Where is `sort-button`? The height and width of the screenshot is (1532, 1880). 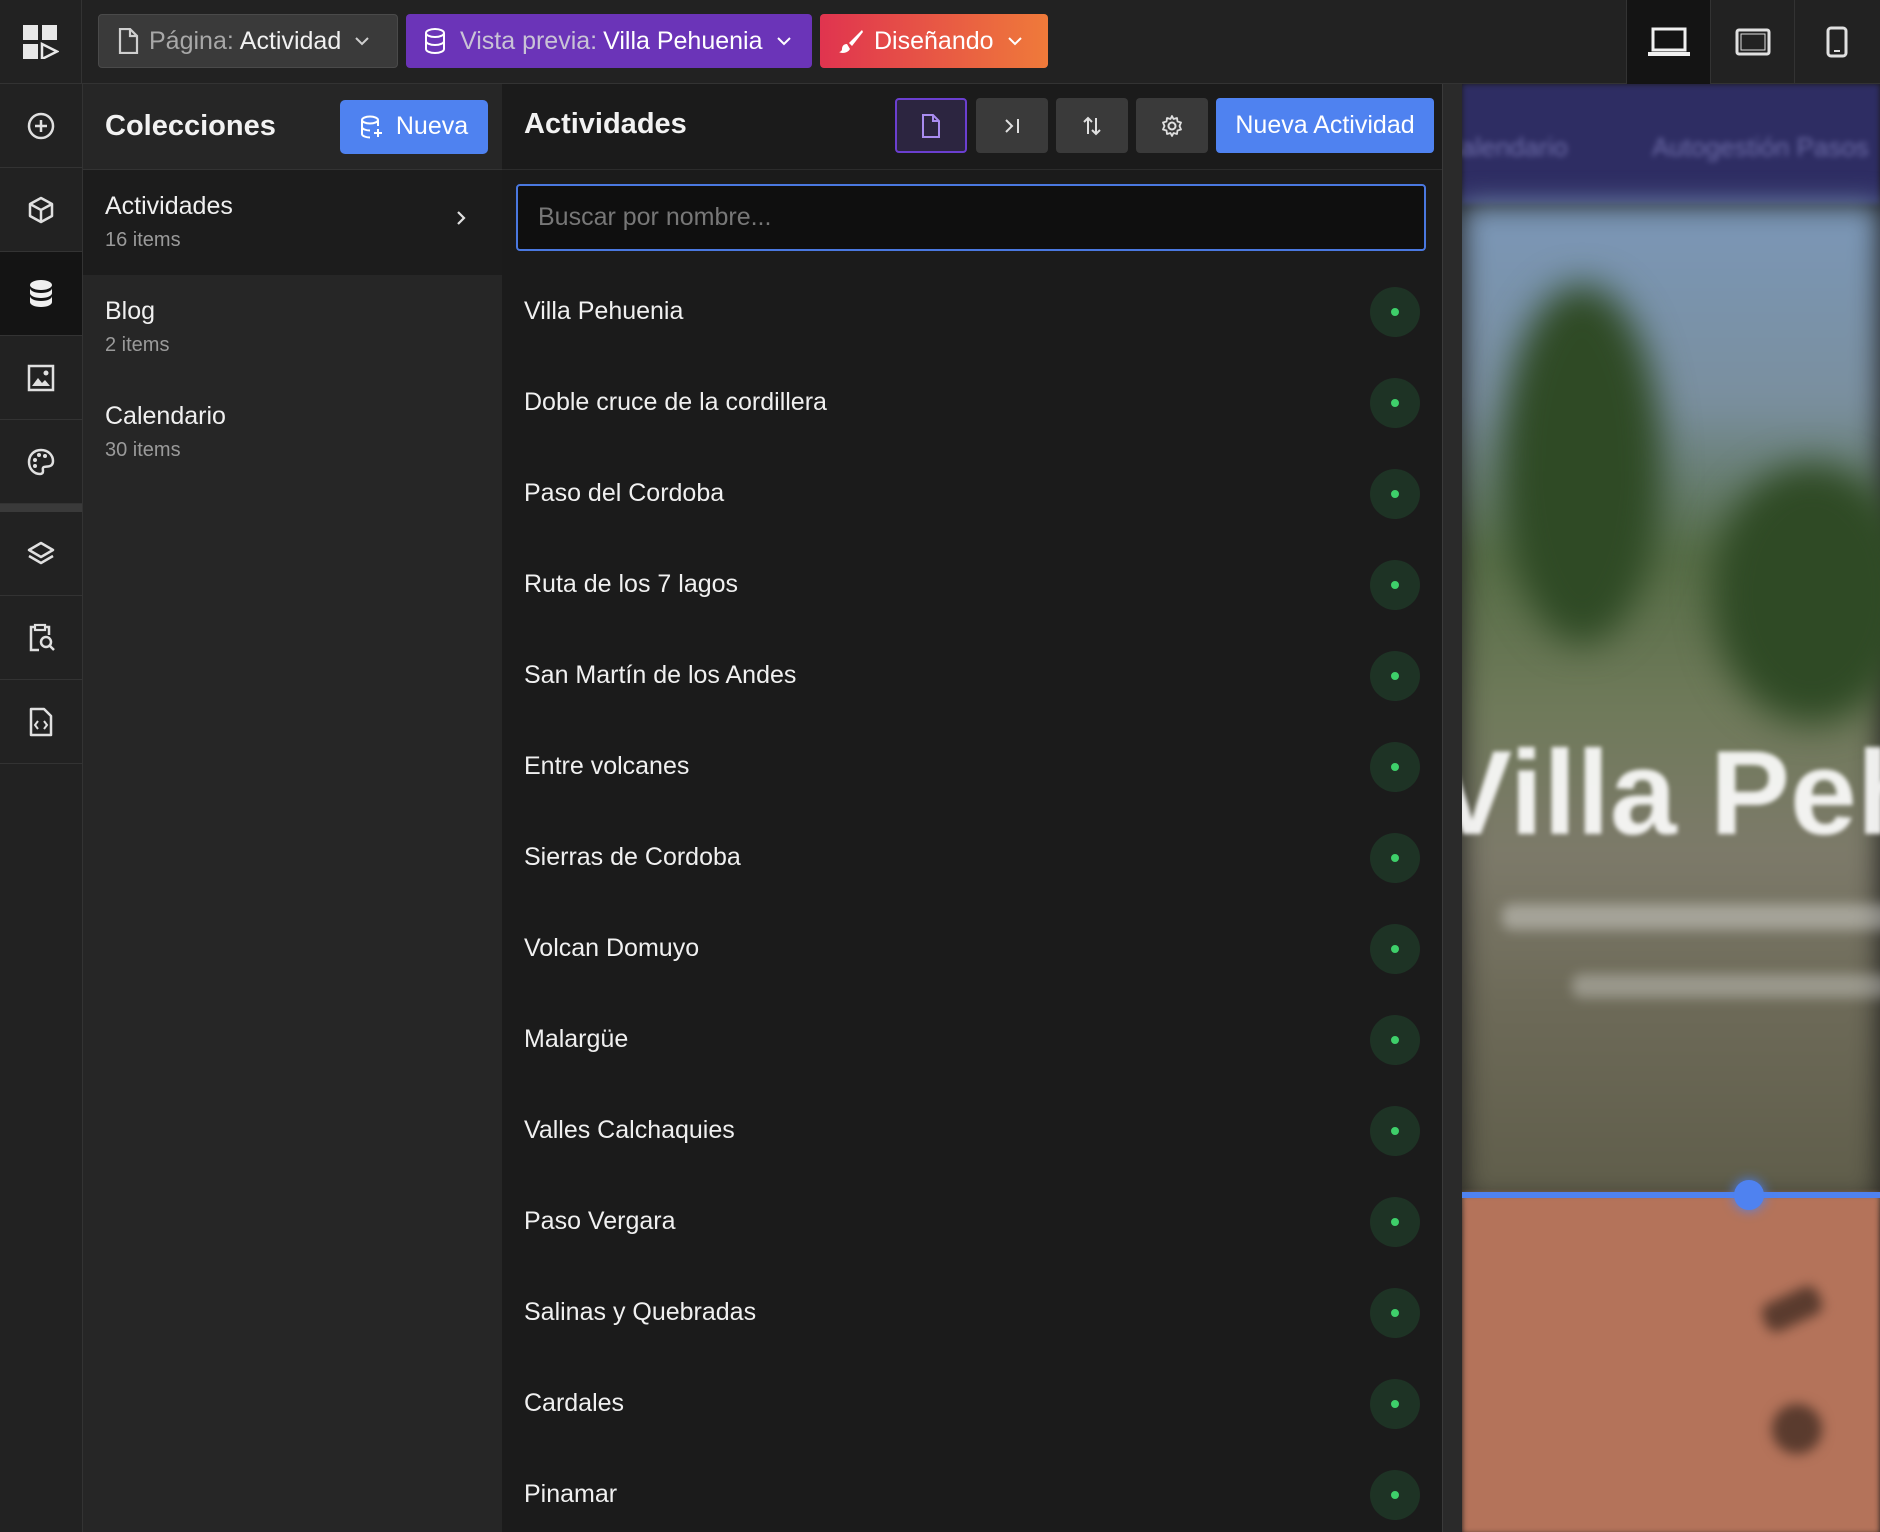 sort-button is located at coordinates (1092, 125).